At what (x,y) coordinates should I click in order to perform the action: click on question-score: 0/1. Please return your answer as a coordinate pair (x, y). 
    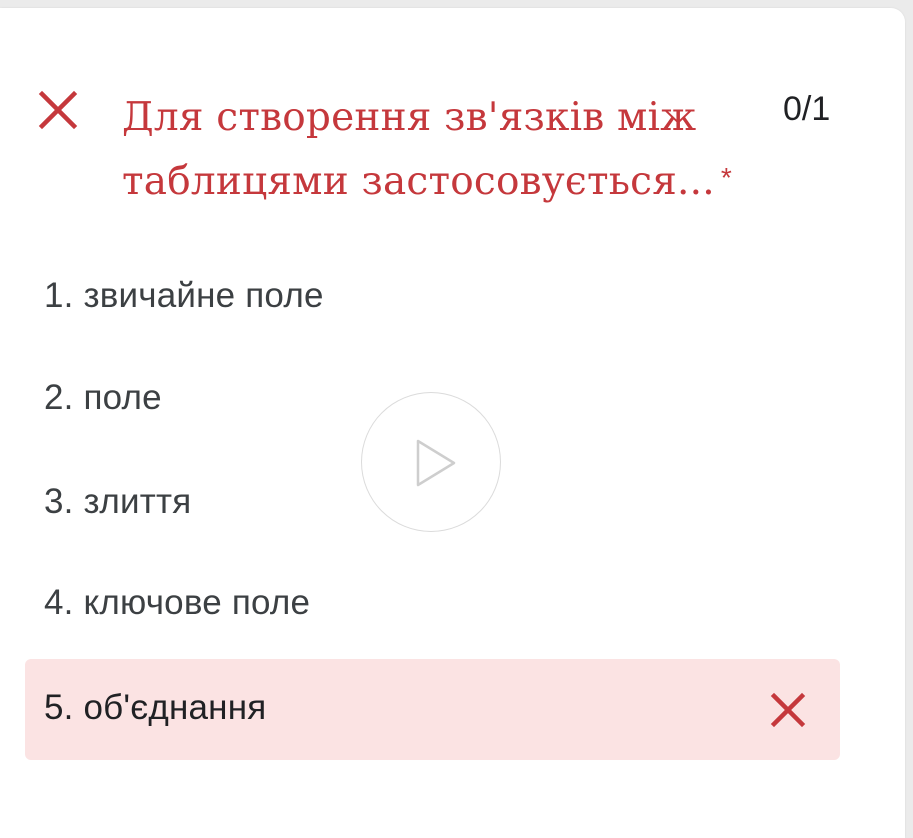
    Looking at the image, I should click on (807, 109).